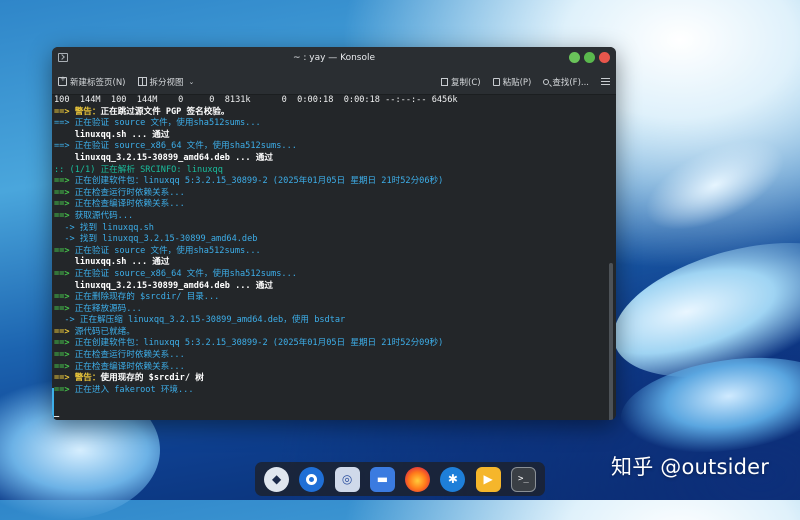  What do you see at coordinates (330, 414) in the screenshot?
I see `terminal-line: _` at bounding box center [330, 414].